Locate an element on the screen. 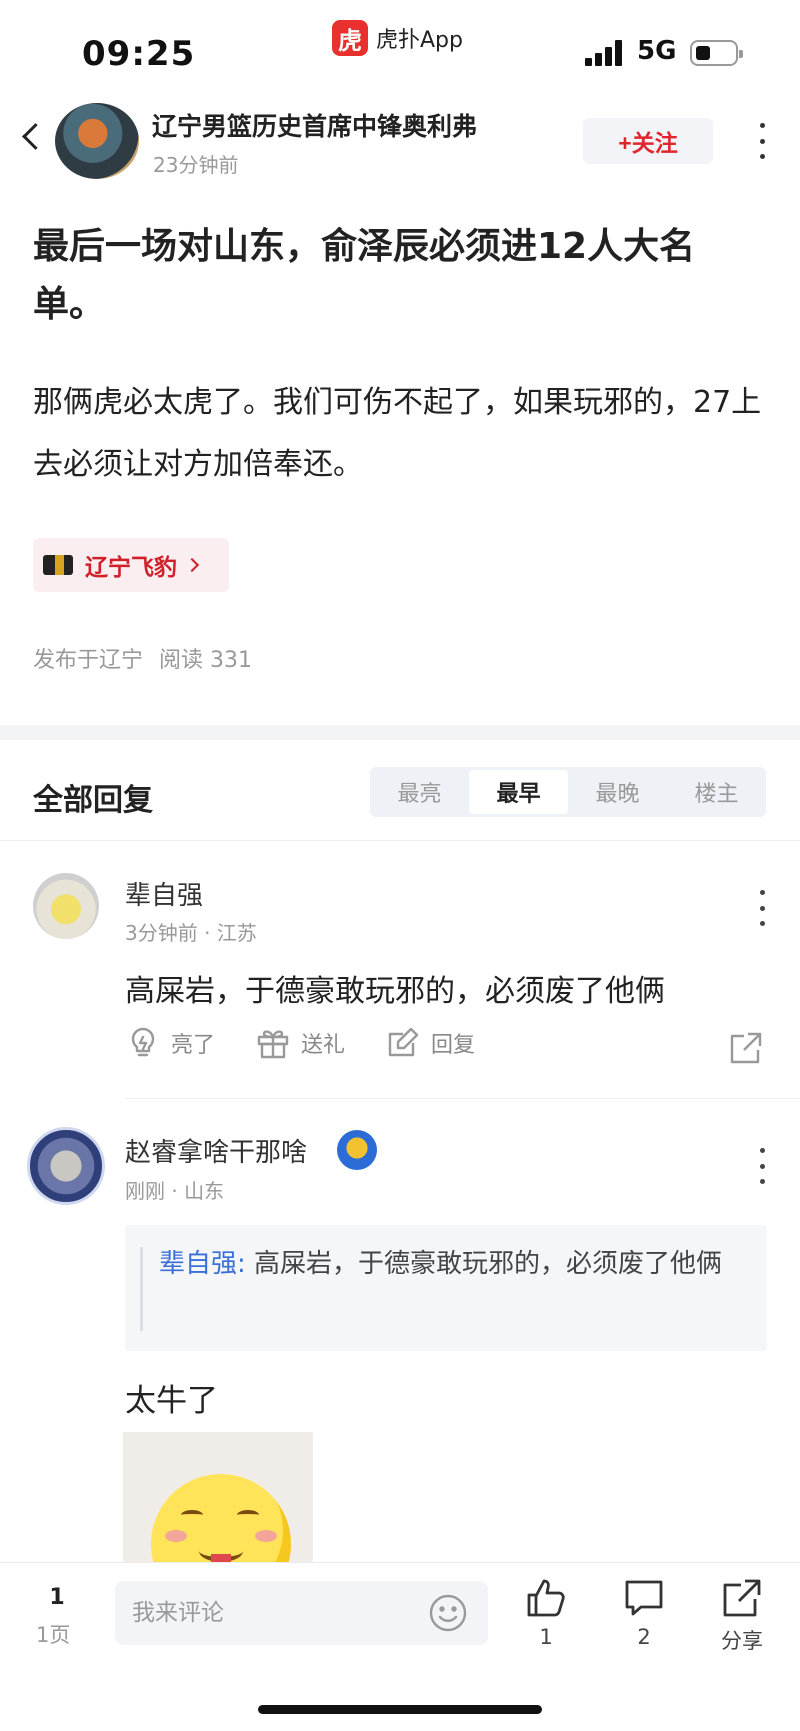 The image size is (800, 1731). light-button: 亮了 is located at coordinates (170, 1043).